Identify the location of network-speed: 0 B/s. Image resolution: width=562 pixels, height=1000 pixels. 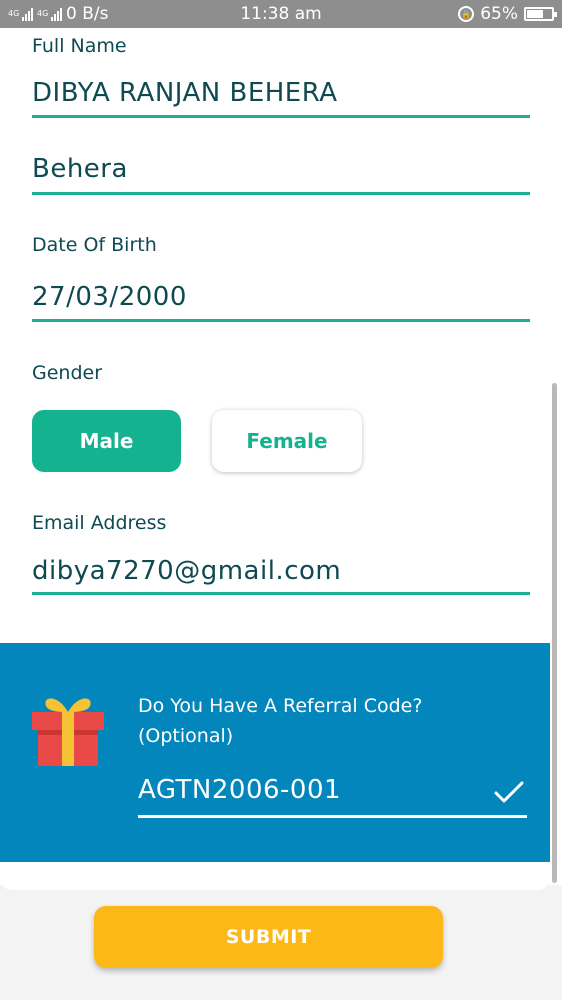
(87, 14).